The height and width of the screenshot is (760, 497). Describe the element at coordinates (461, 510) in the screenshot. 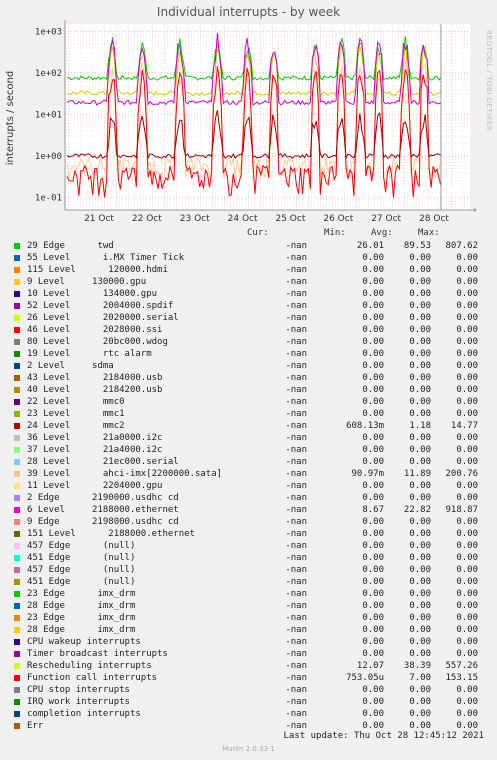

I see `legend-max-value: 918.87` at that location.